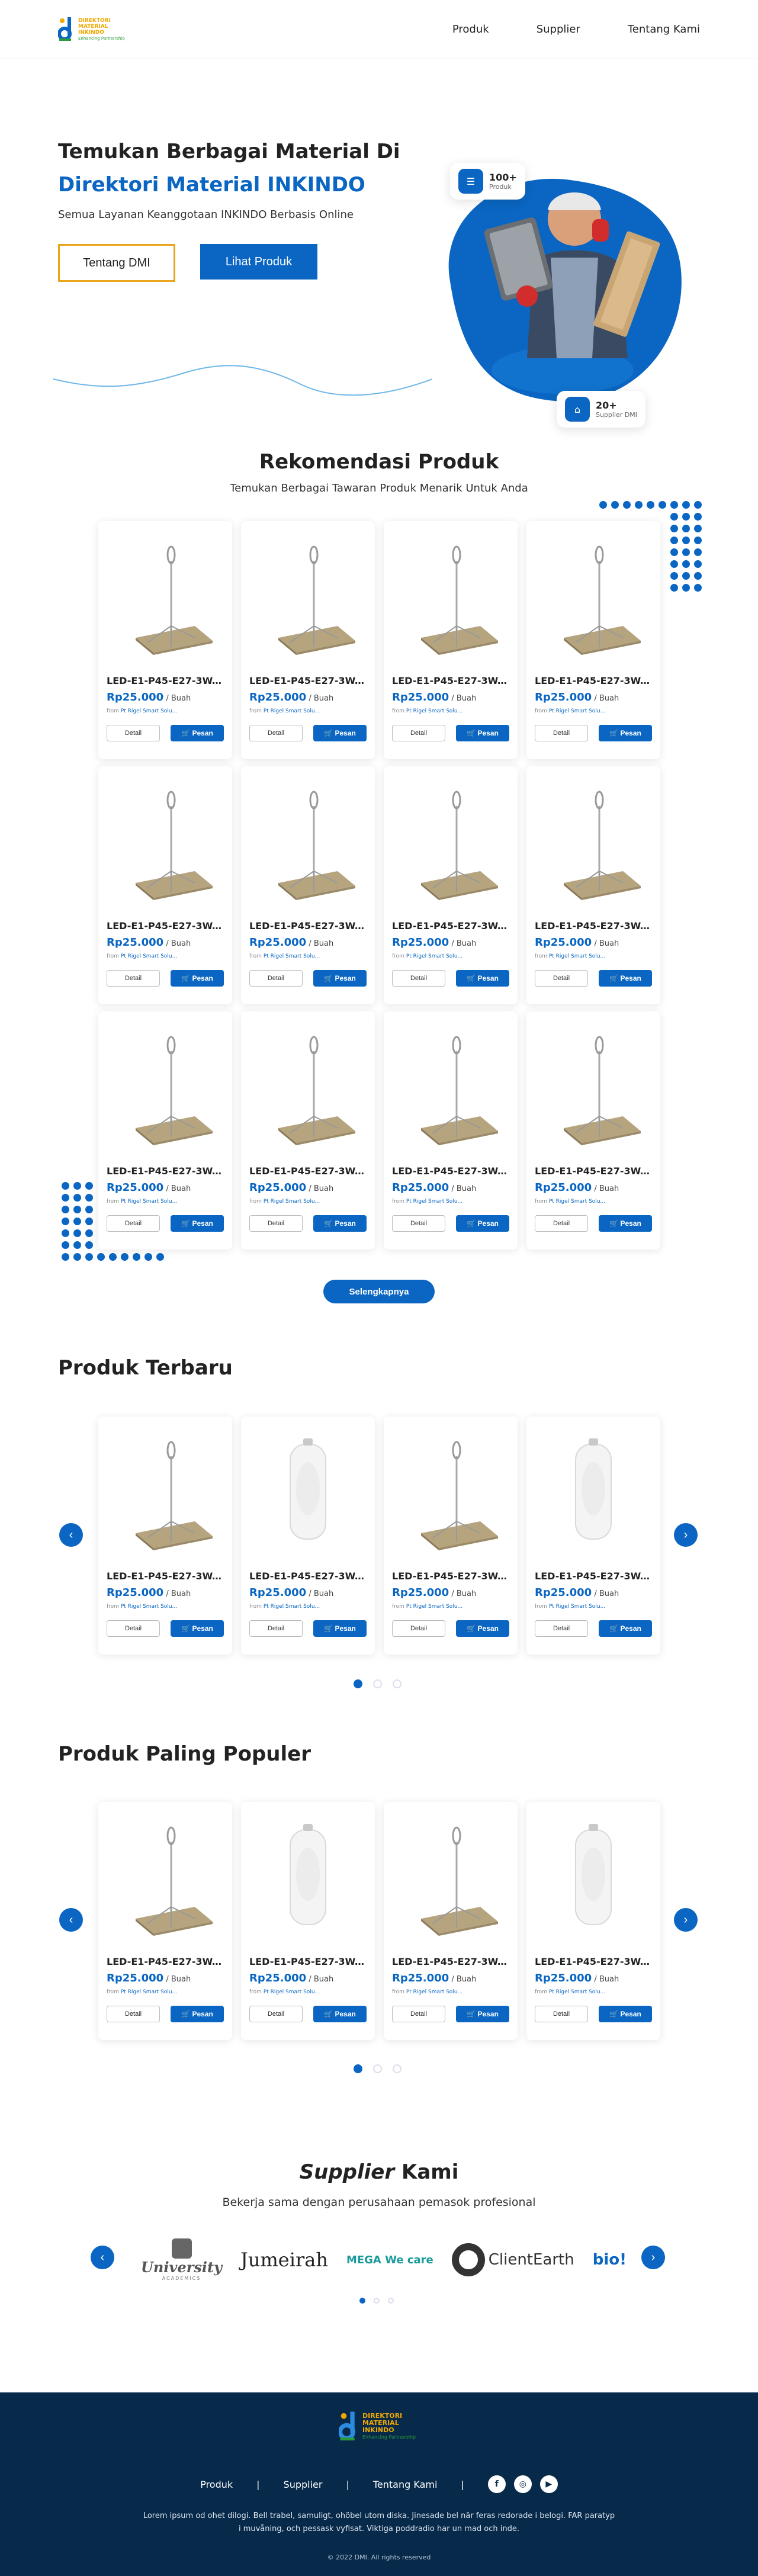 The image size is (758, 2576). What do you see at coordinates (686, 1535) in the screenshot?
I see `latest-next-arrow: ›` at bounding box center [686, 1535].